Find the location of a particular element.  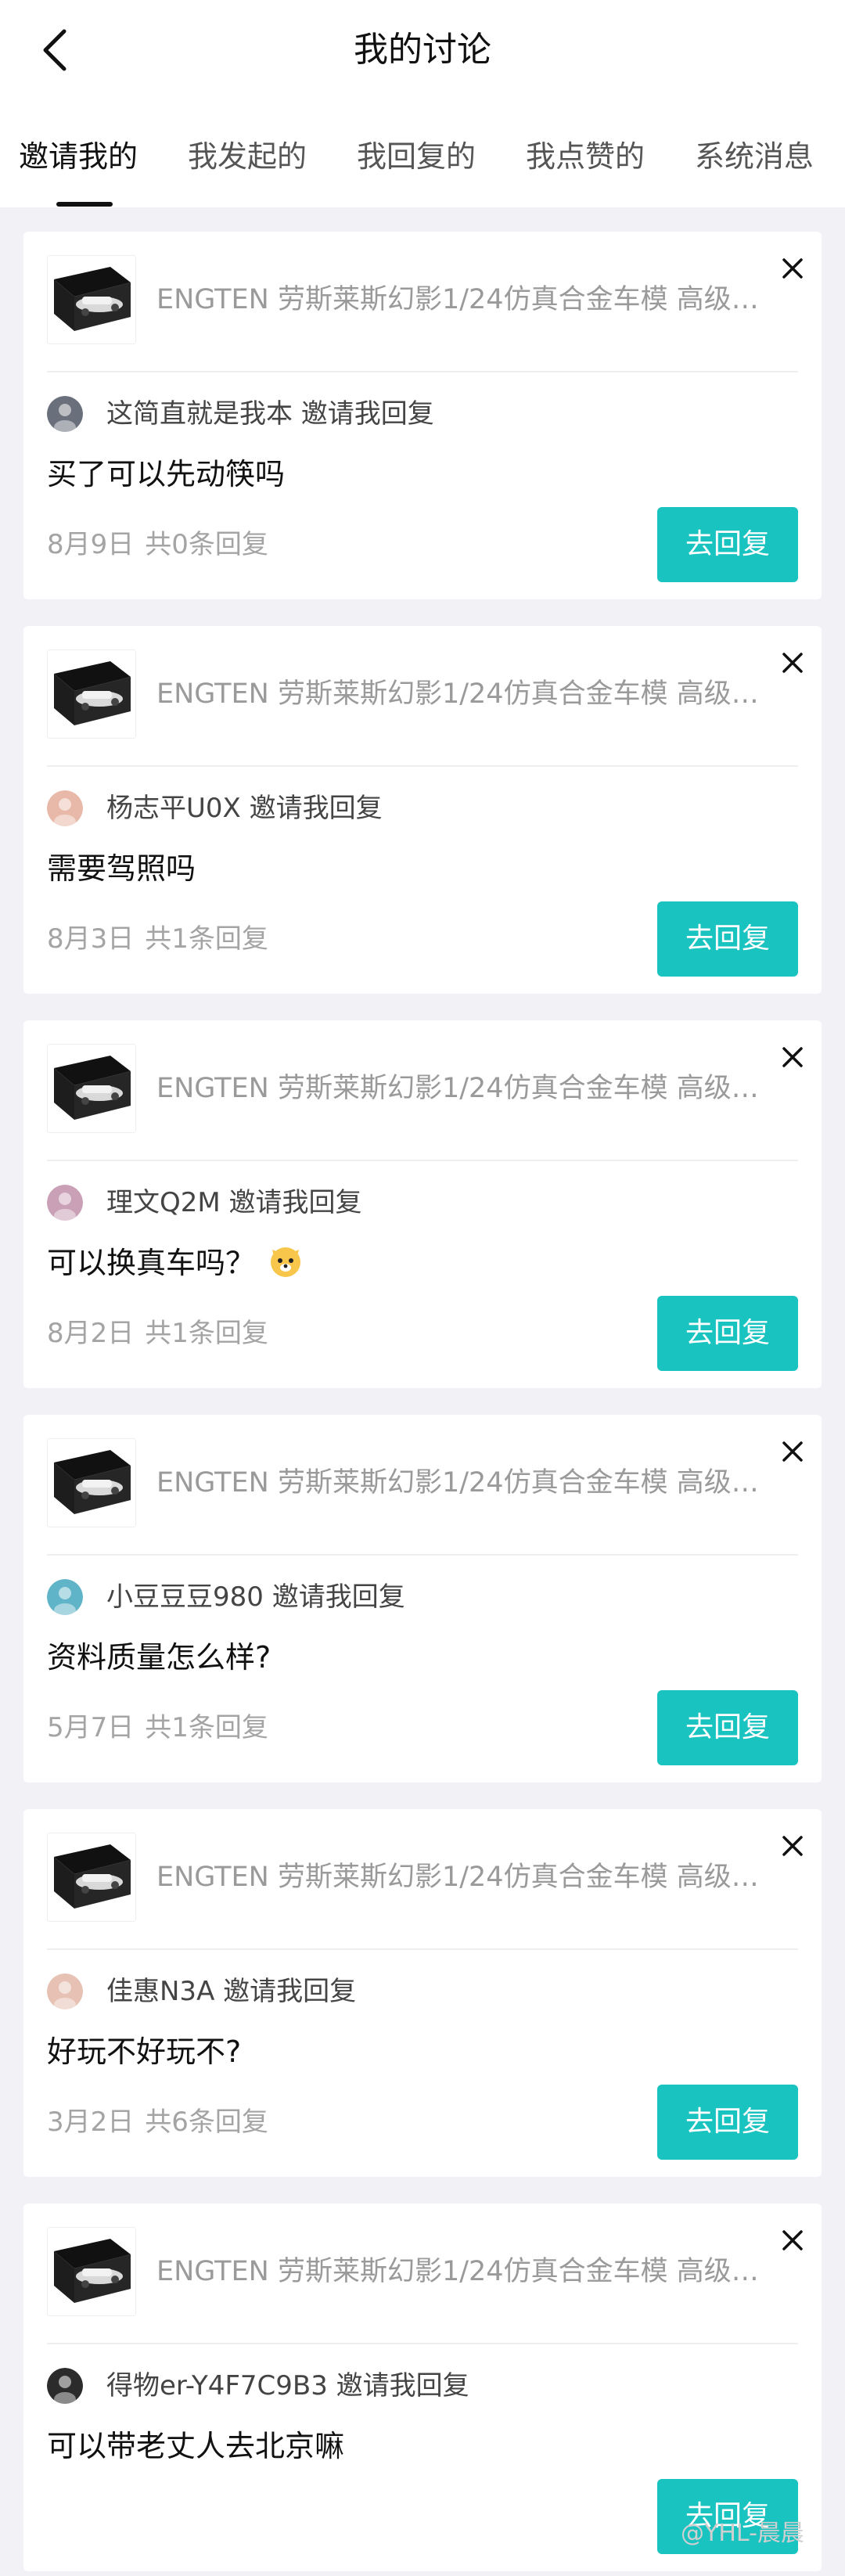

inviter-text: 理文Q2M 邀请我回复 is located at coordinates (234, 1202).